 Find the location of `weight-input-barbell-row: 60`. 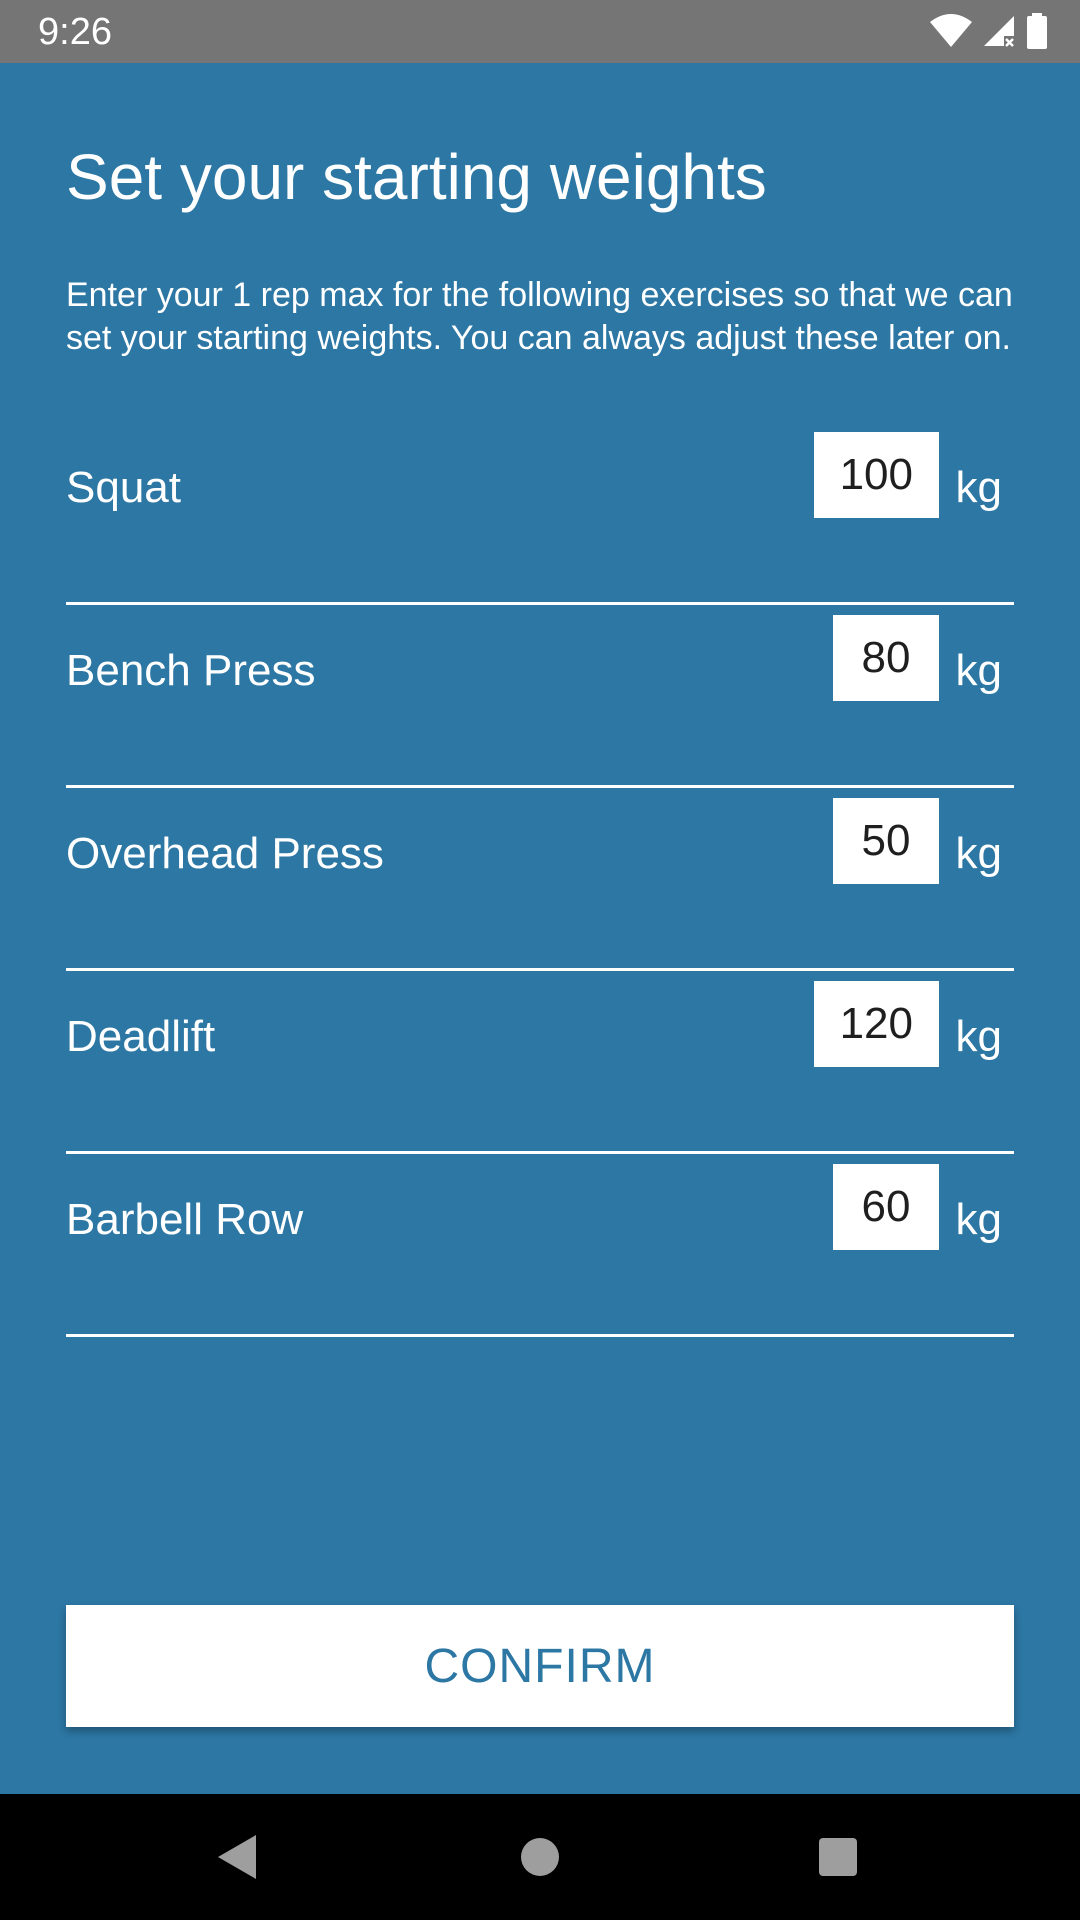

weight-input-barbell-row: 60 is located at coordinates (886, 1207).